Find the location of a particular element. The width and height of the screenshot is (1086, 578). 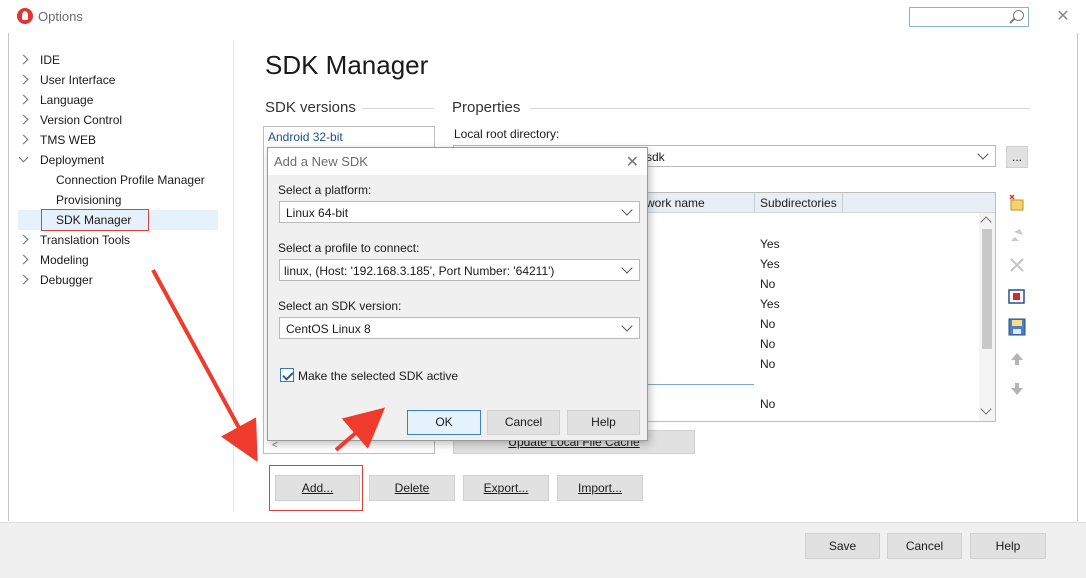

save-icon is located at coordinates (1017, 327).